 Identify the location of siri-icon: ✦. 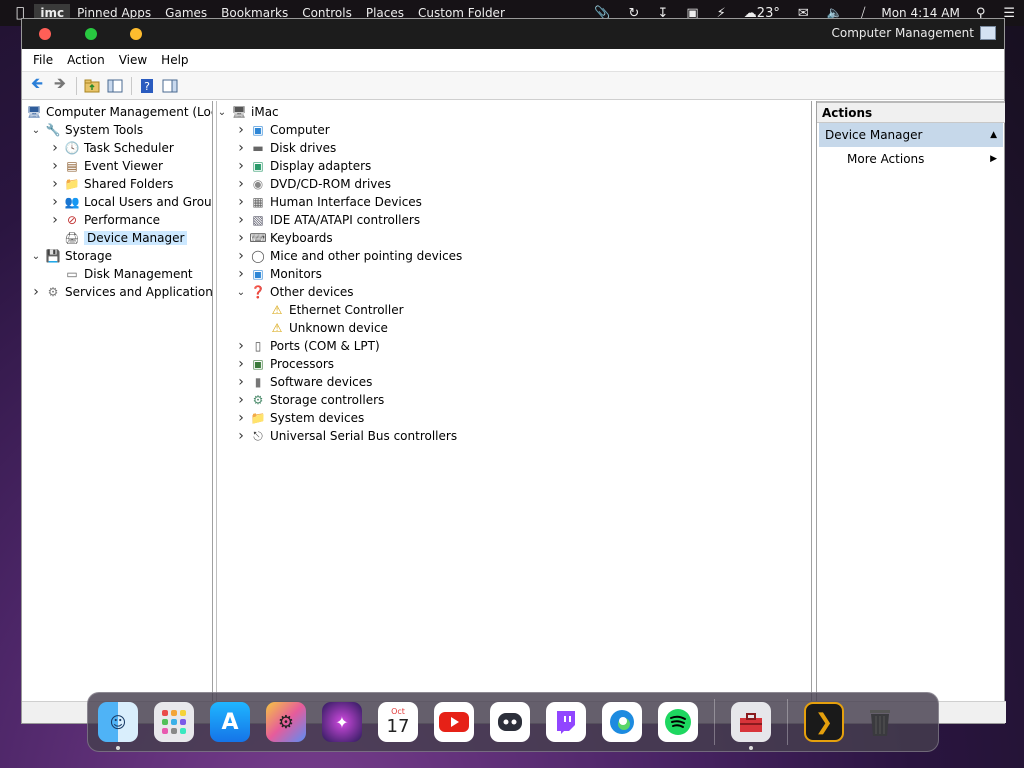
(342, 722).